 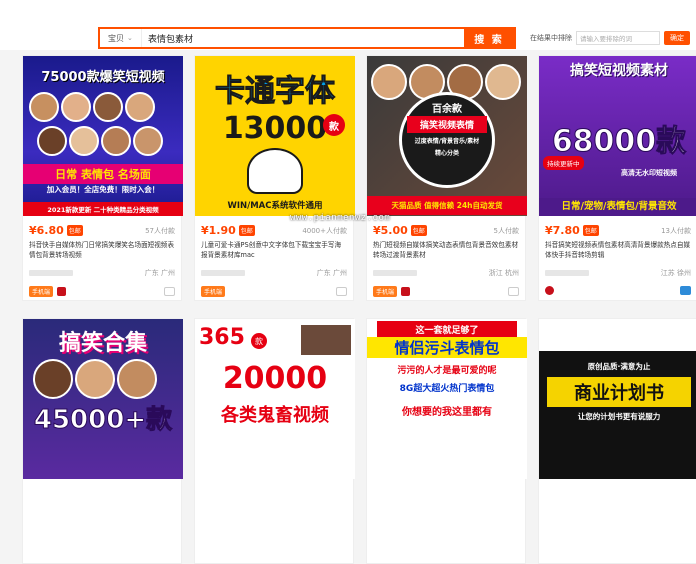 What do you see at coordinates (275, 205) in the screenshot?
I see `image-footer: WIN/MAC系统软件通用` at bounding box center [275, 205].